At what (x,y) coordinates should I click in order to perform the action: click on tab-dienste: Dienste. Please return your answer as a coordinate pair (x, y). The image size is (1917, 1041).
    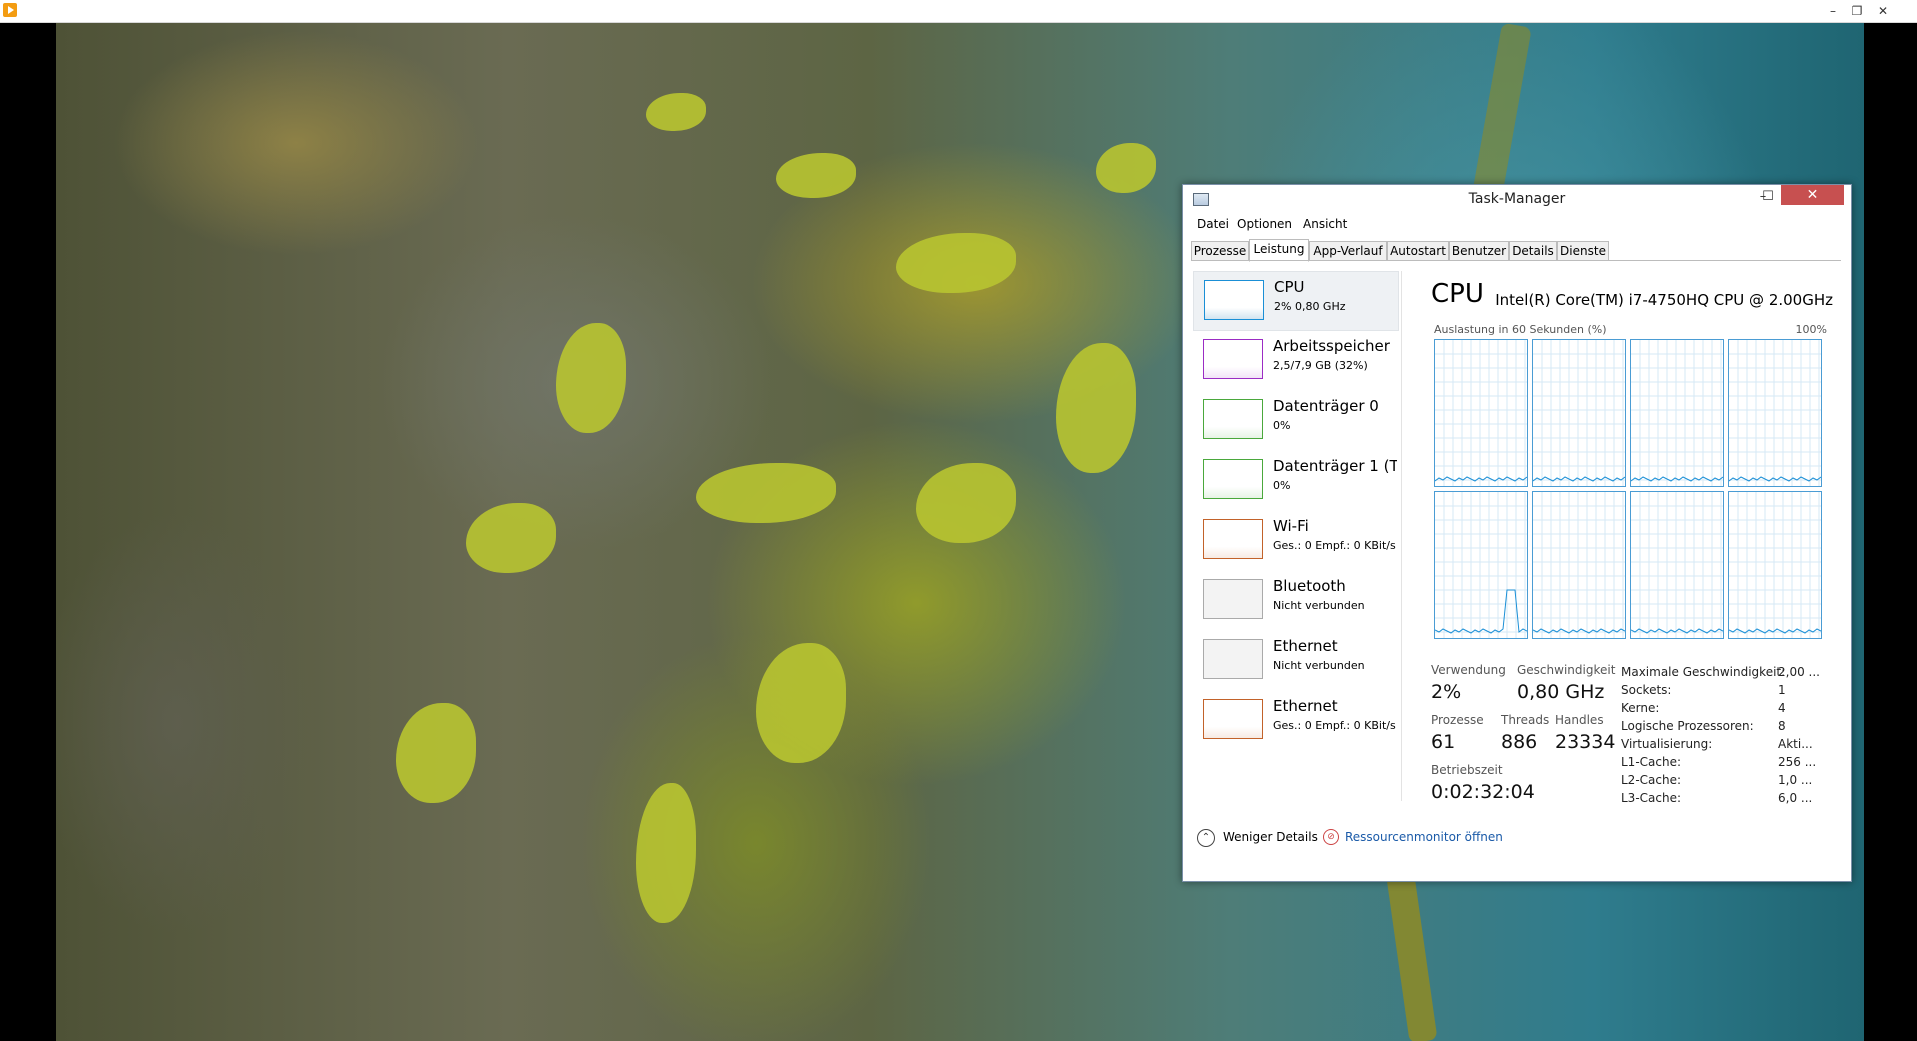
    Looking at the image, I should click on (1583, 251).